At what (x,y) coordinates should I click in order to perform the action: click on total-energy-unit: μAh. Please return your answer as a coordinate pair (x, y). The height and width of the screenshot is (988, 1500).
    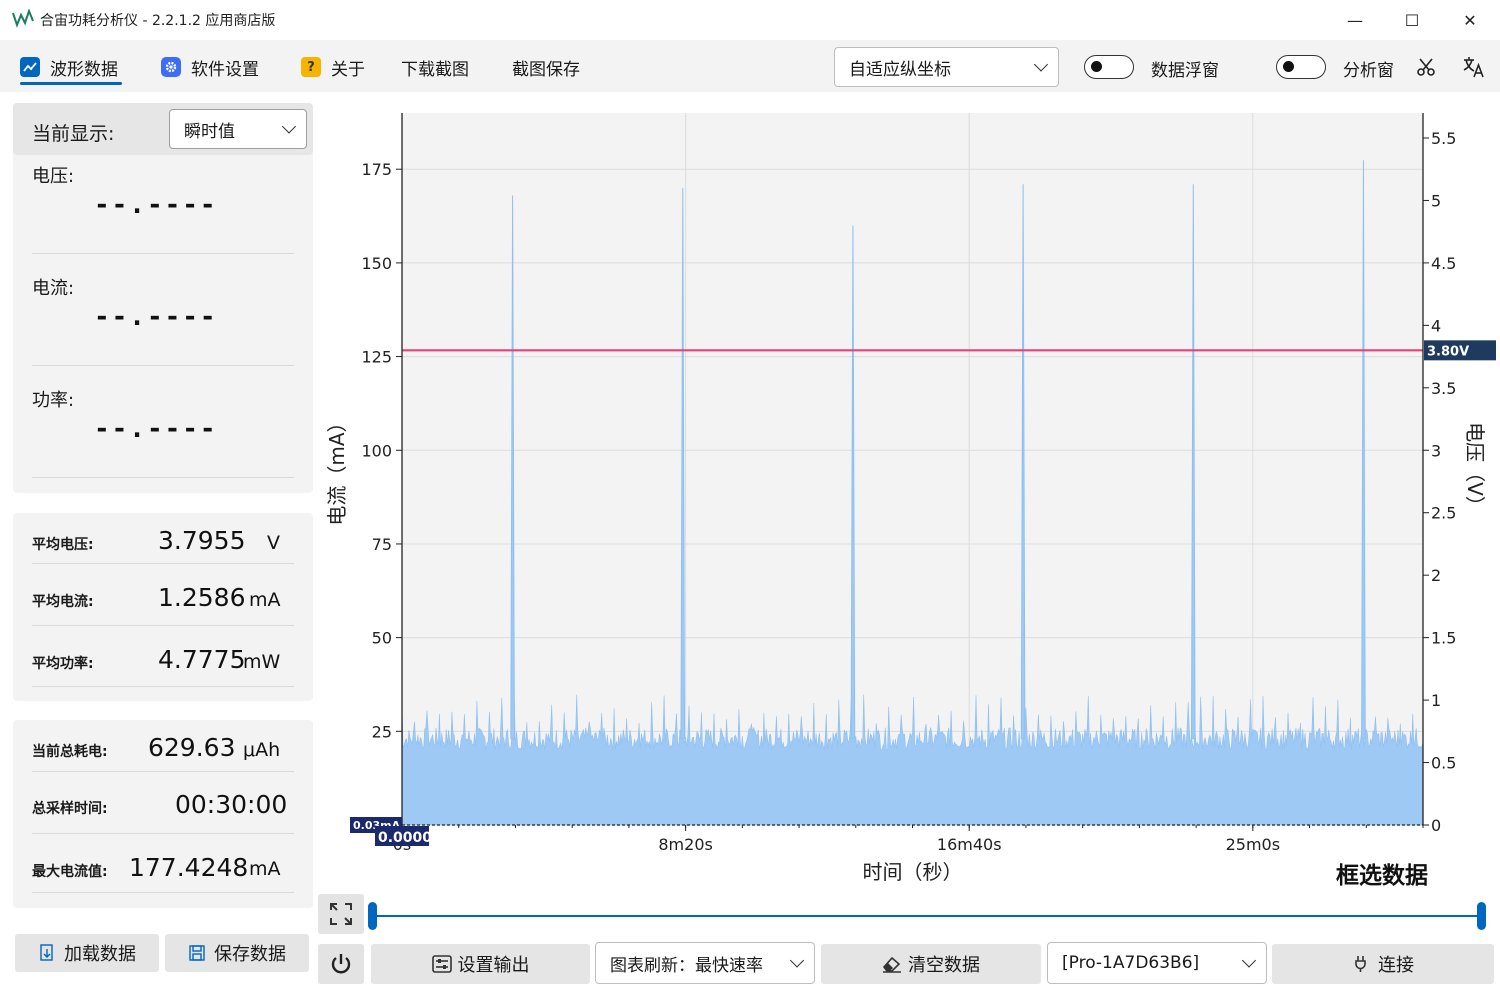
    Looking at the image, I should click on (262, 750).